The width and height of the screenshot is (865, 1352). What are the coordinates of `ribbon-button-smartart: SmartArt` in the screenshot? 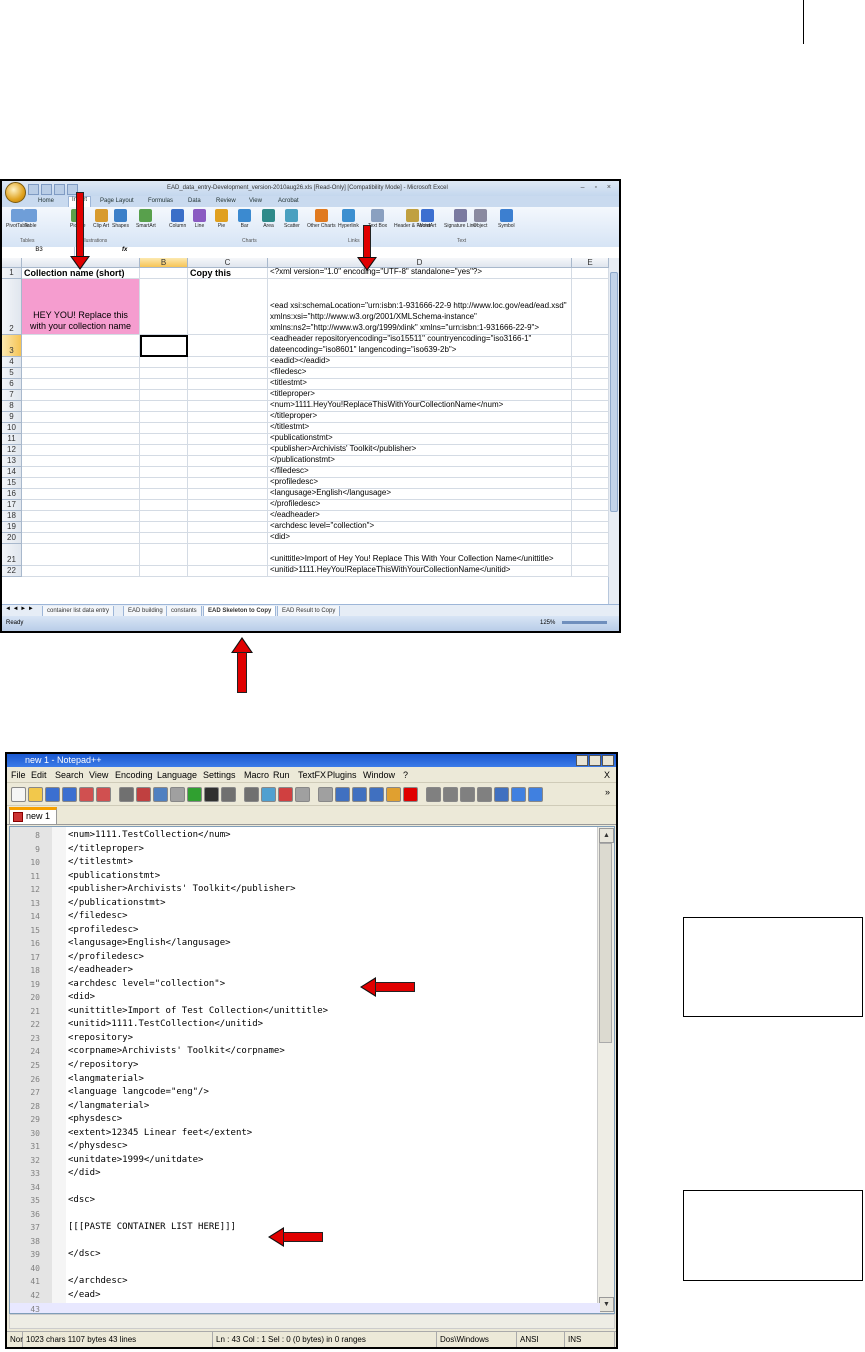 It's located at (146, 219).